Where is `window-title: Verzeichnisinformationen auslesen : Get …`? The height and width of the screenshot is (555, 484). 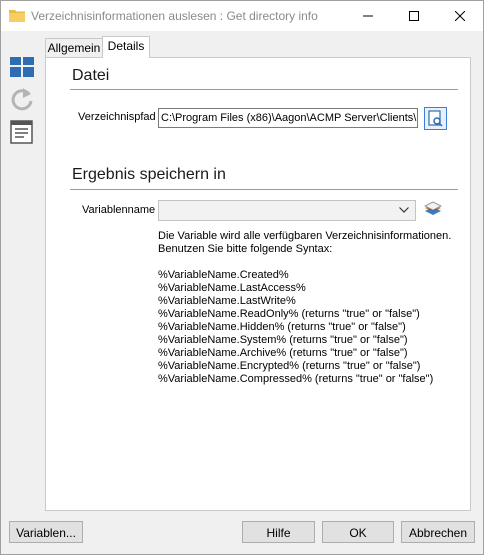 window-title: Verzeichnisinformationen auslesen : Get … is located at coordinates (174, 16).